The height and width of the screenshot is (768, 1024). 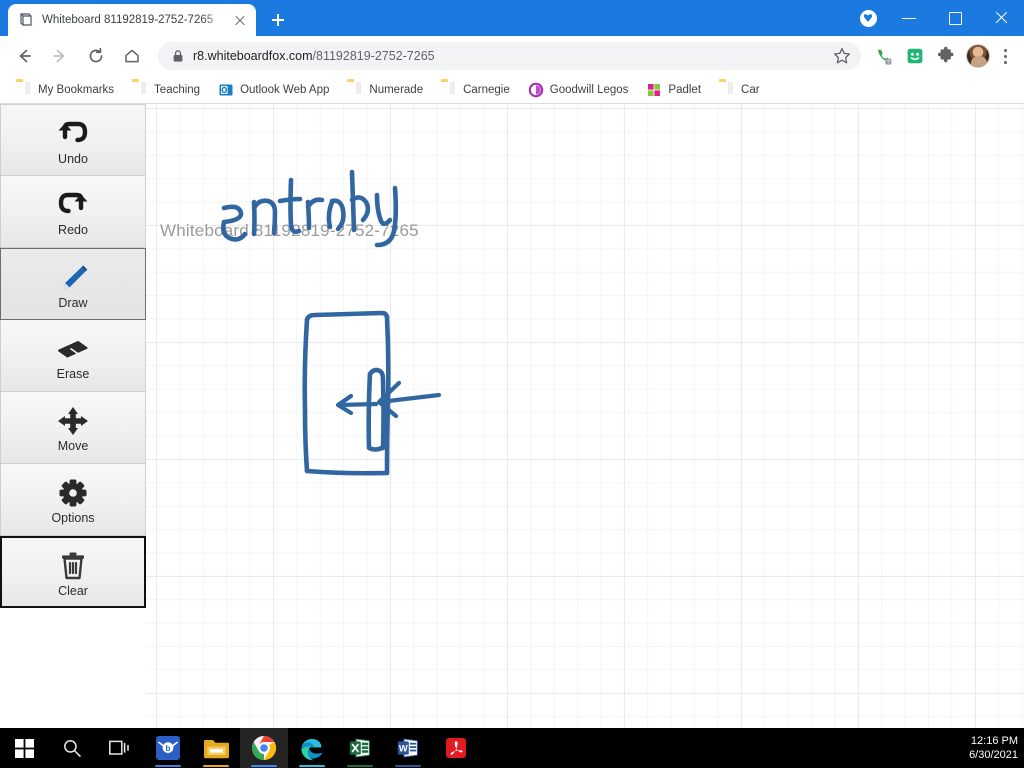 I want to click on bookmark-label: Outlook Web App, so click(x=285, y=89).